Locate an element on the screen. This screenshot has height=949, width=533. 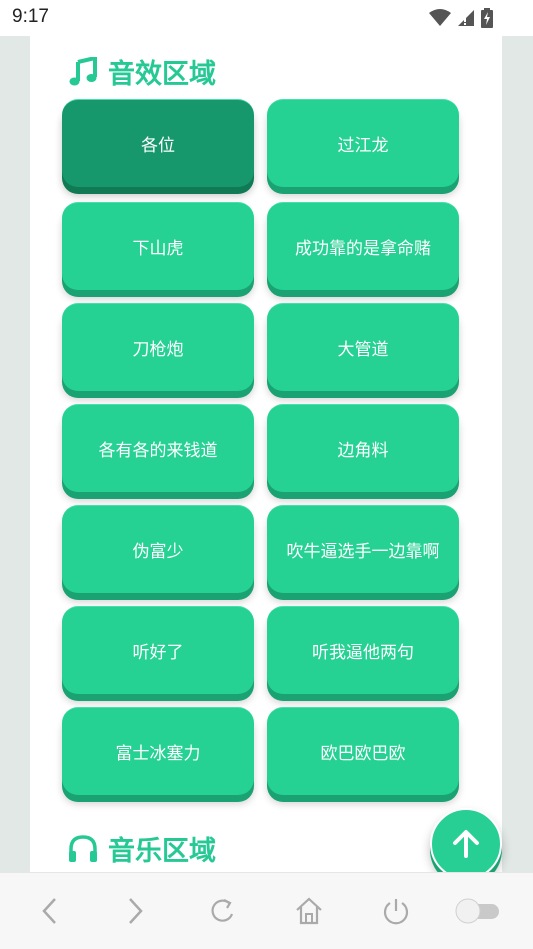
sound-button-label: 富士冰塞力 is located at coordinates (158, 754).